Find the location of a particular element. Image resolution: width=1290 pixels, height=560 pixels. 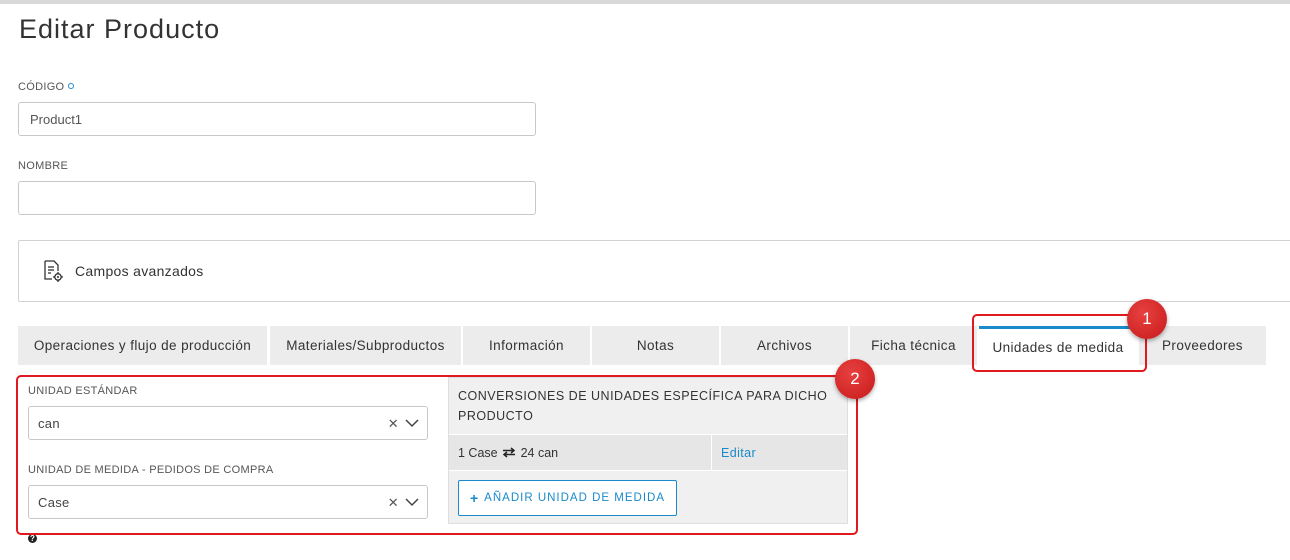

advanced-fields-panel: Campos avanzados is located at coordinates (654, 271).